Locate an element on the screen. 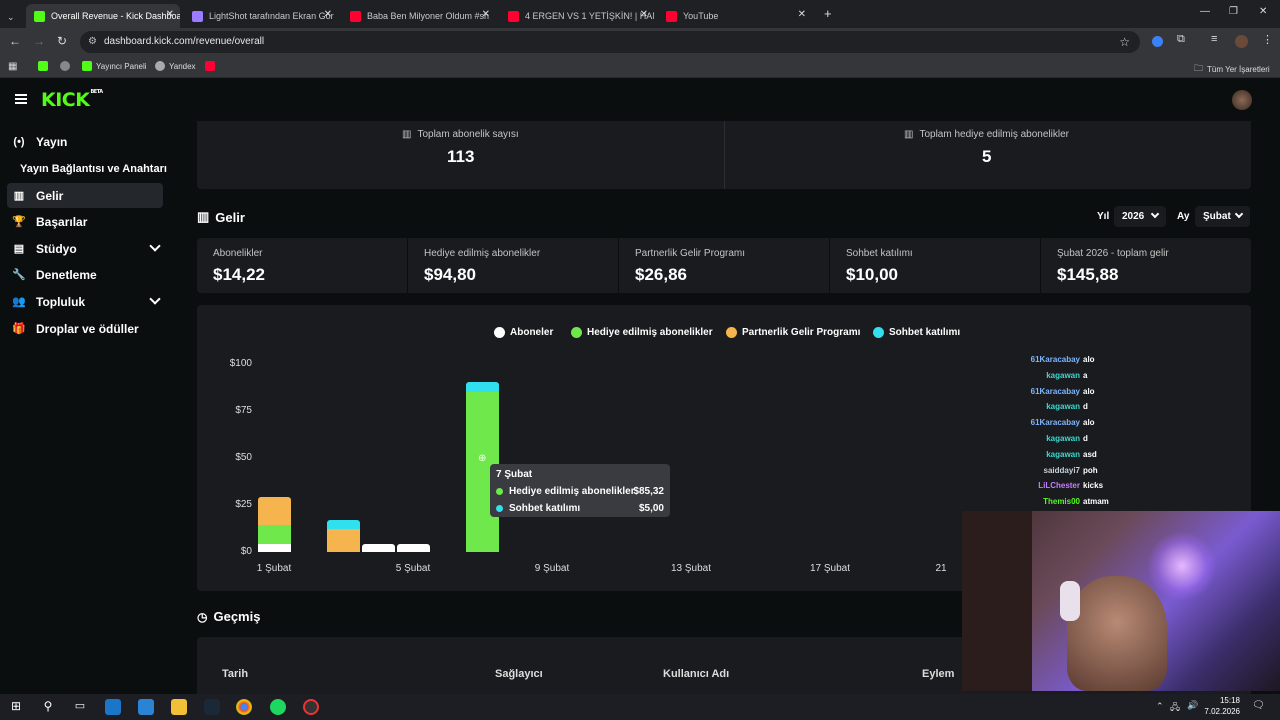 The image size is (1280, 720). steam-like-icon is located at coordinates (113, 707).